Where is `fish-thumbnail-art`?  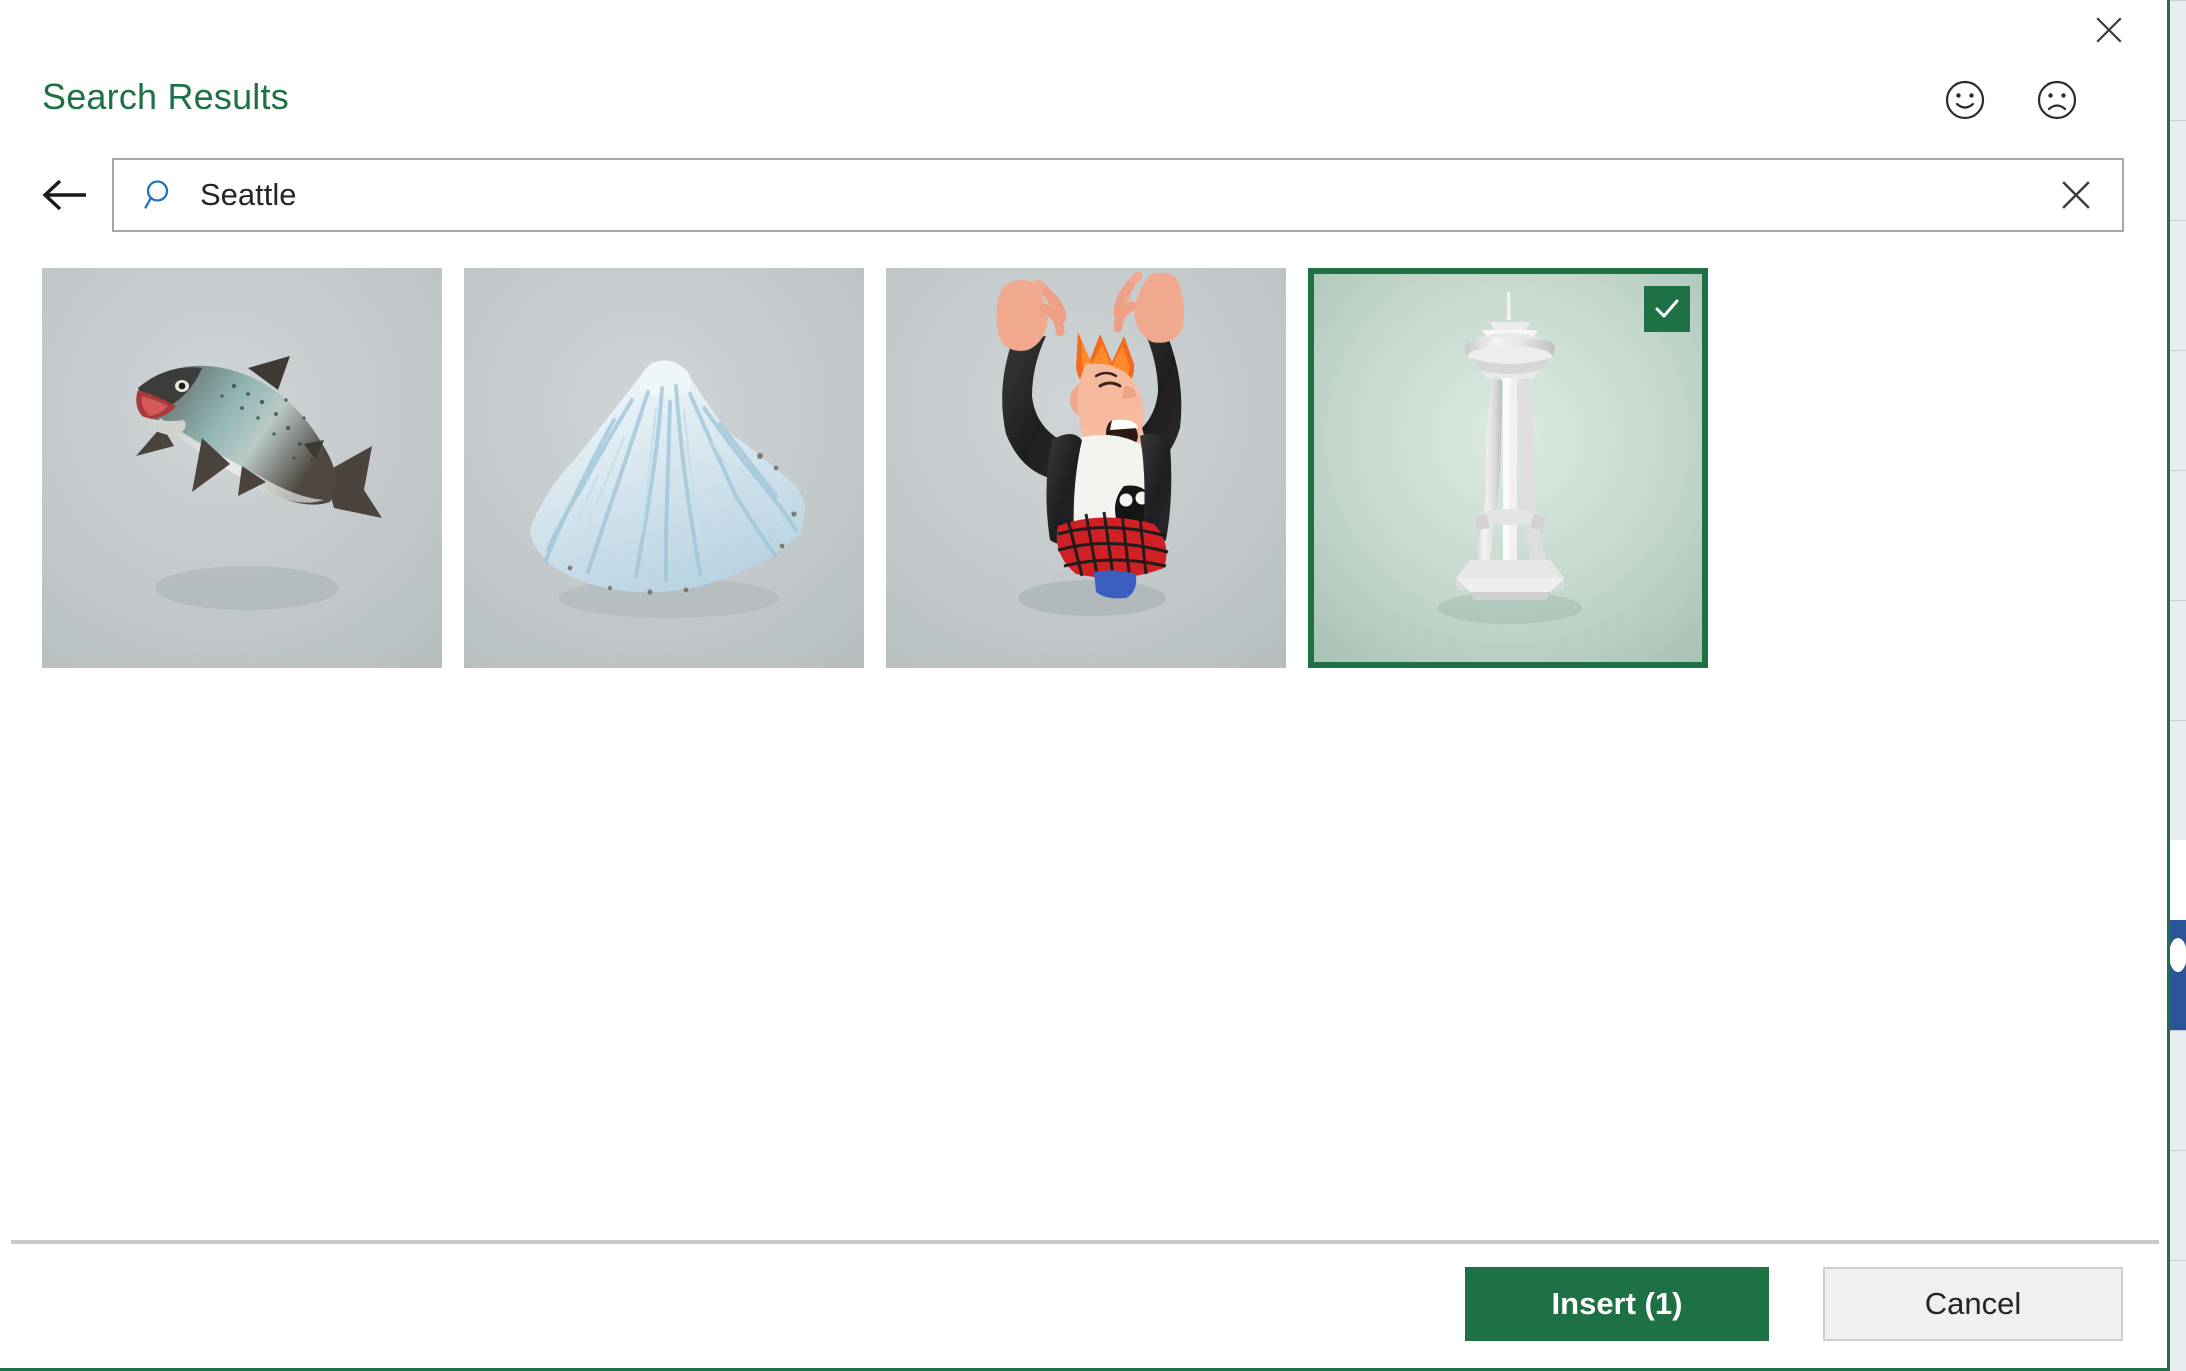 fish-thumbnail-art is located at coordinates (242, 468).